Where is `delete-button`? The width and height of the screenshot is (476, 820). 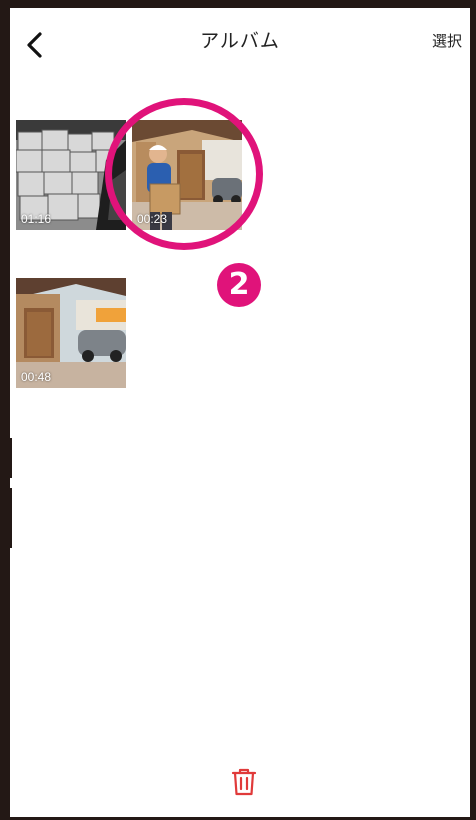
delete-button is located at coordinates (244, 782).